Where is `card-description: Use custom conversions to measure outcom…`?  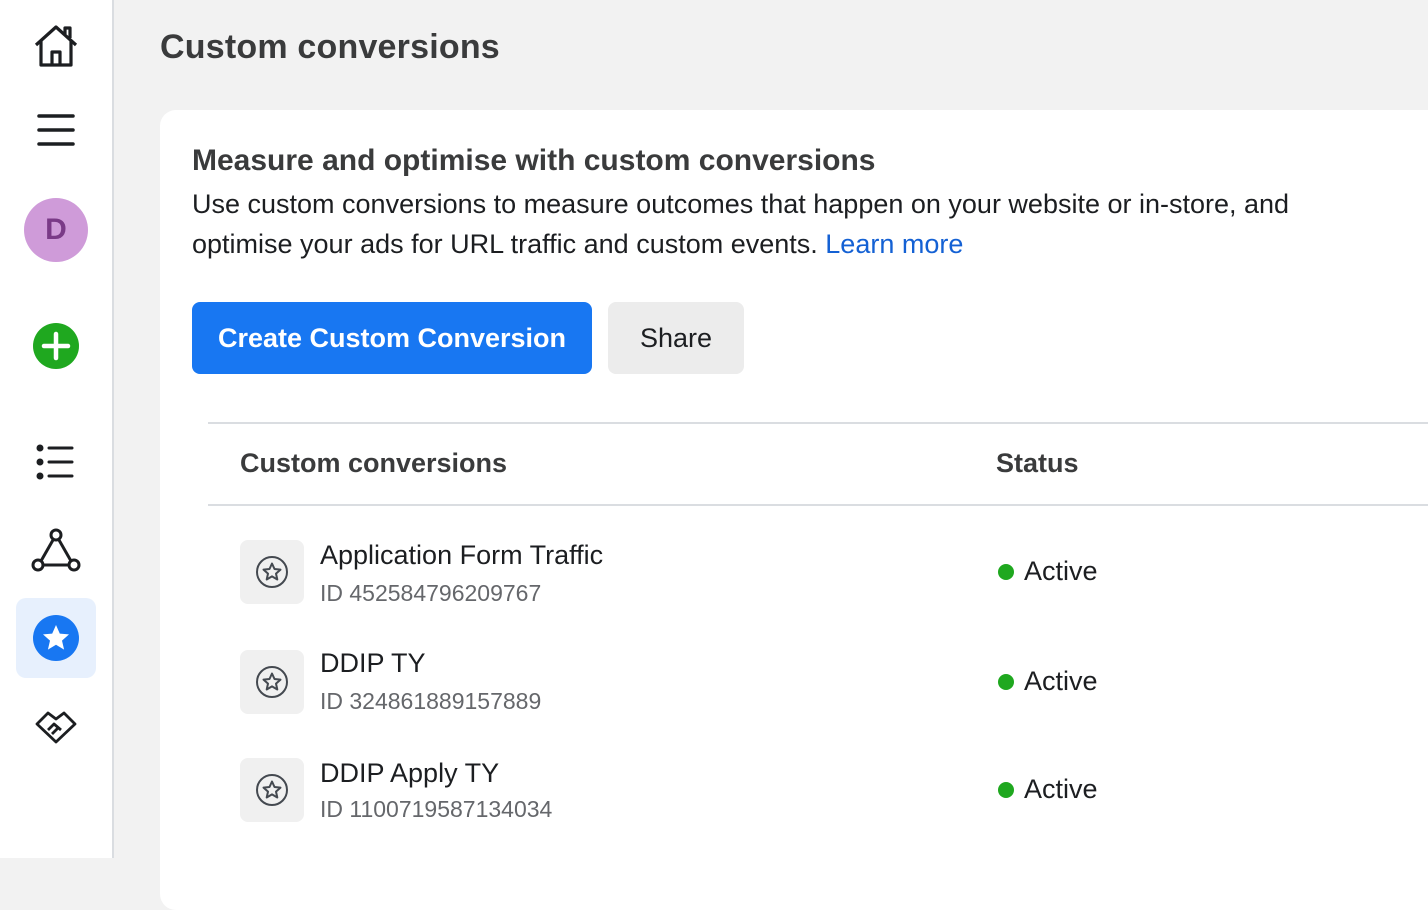
card-description: Use custom conversions to measure outcom… is located at coordinates (772, 224).